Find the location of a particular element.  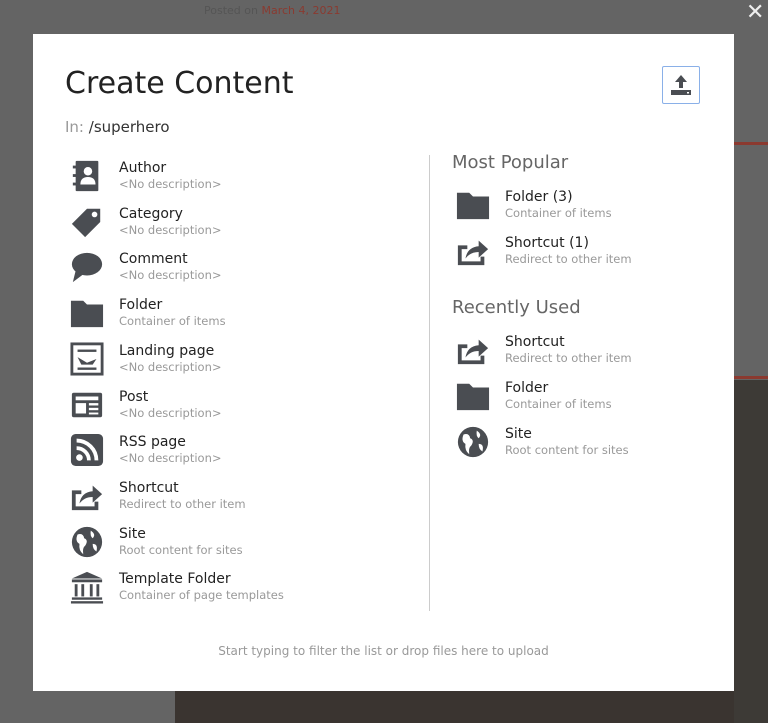

close-icon: ✕ is located at coordinates (755, 12).